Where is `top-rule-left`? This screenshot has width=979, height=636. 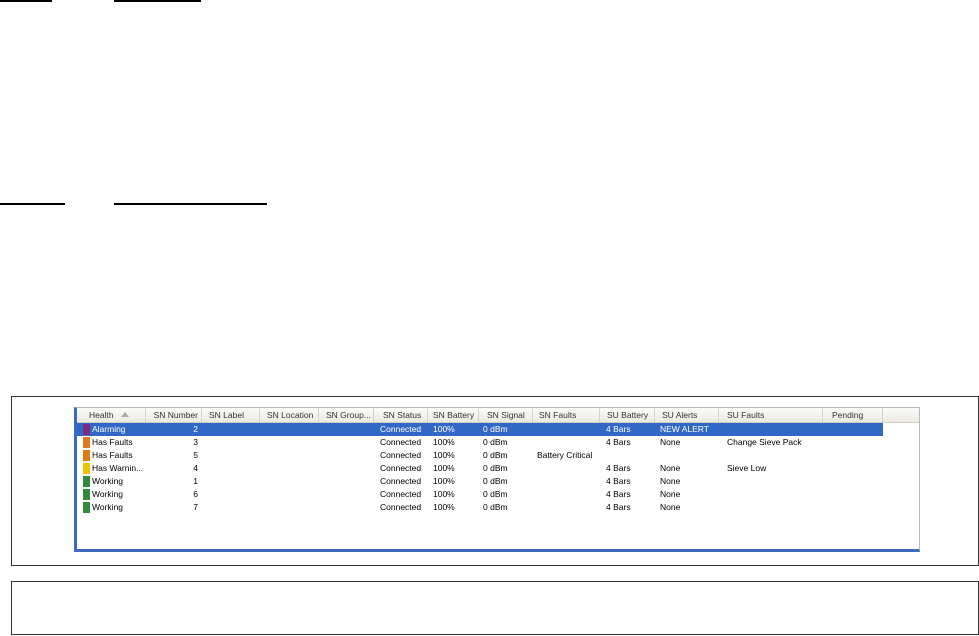
top-rule-left is located at coordinates (26, 1).